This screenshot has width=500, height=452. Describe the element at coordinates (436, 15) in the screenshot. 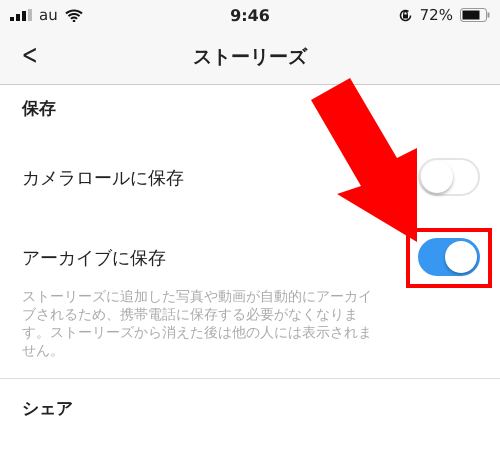

I see `battery-percent: 72%` at that location.